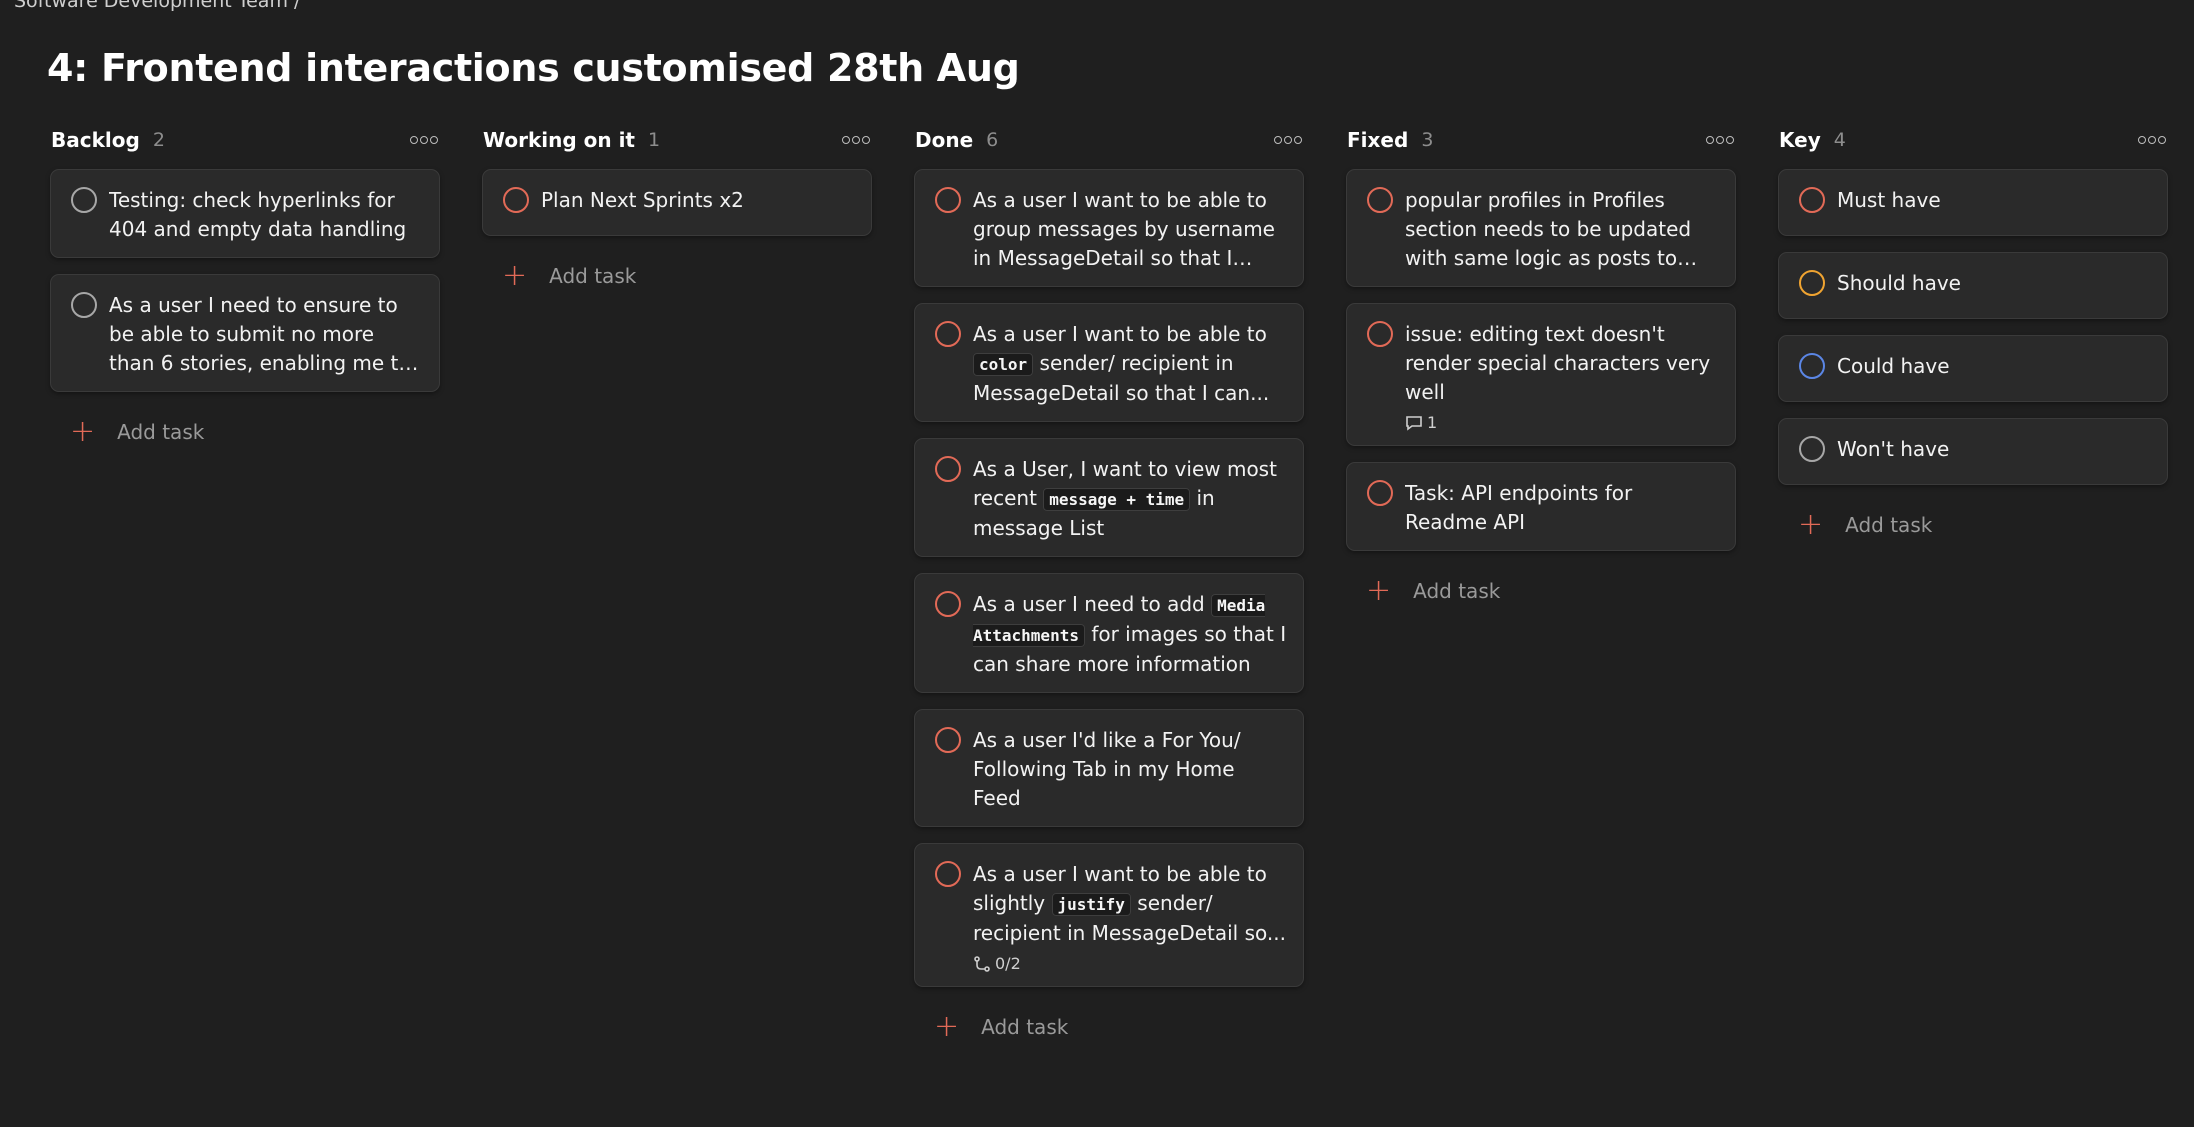 This screenshot has height=1127, width=2194. I want to click on task-card: Plan Next Sprints x2, so click(677, 202).